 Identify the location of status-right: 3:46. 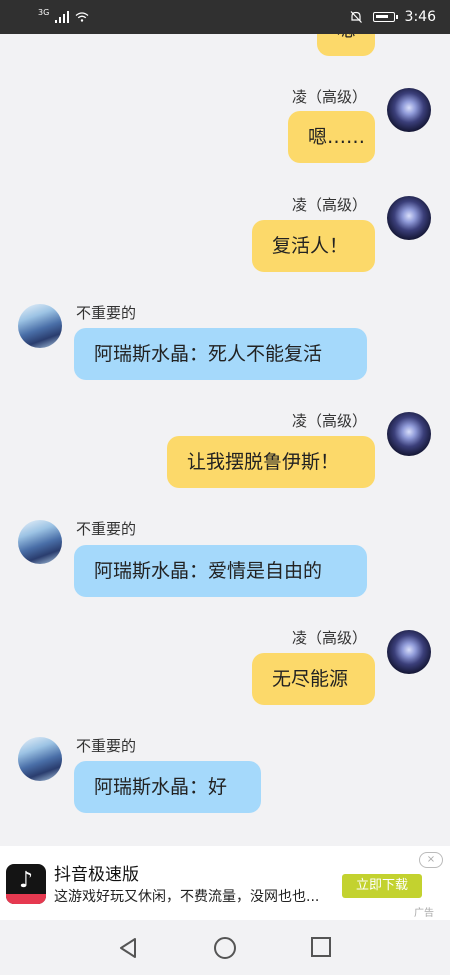
(392, 17).